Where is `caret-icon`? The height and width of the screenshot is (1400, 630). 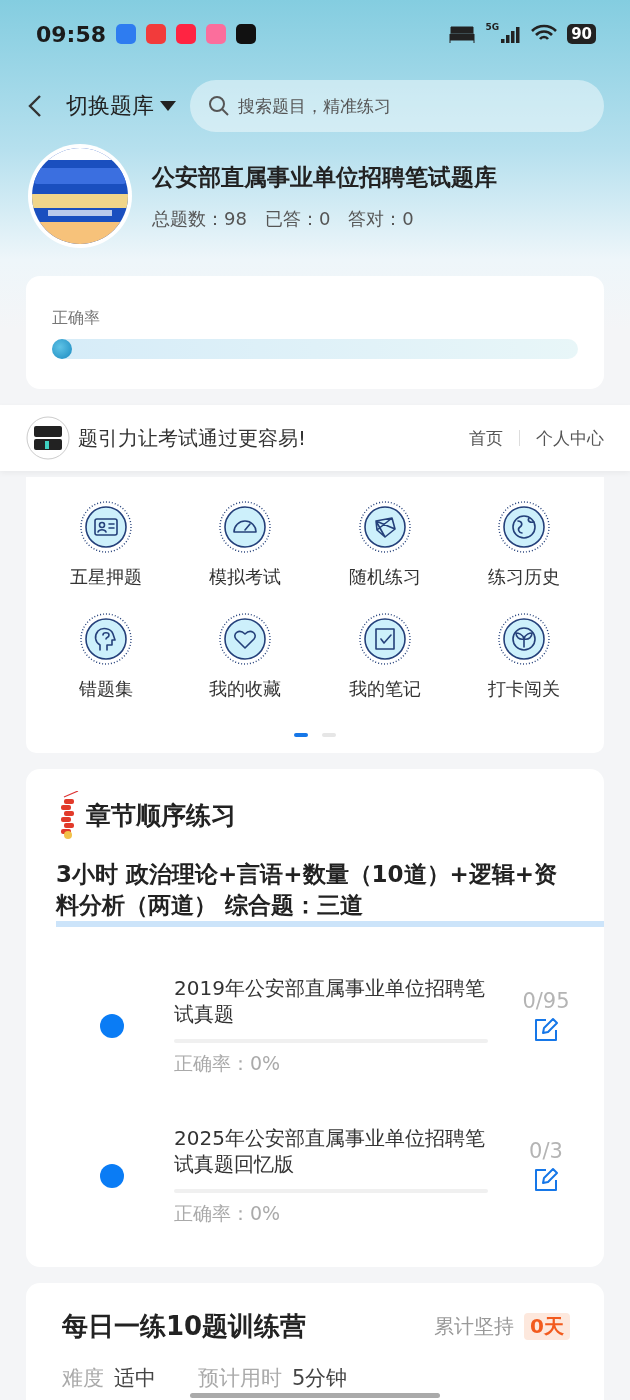 caret-icon is located at coordinates (168, 106).